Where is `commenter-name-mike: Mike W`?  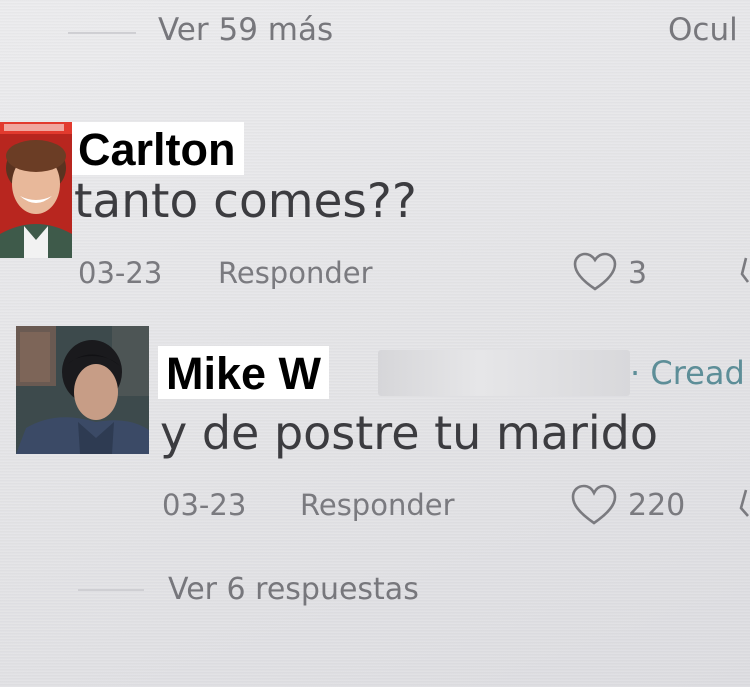
commenter-name-mike: Mike W is located at coordinates (244, 372).